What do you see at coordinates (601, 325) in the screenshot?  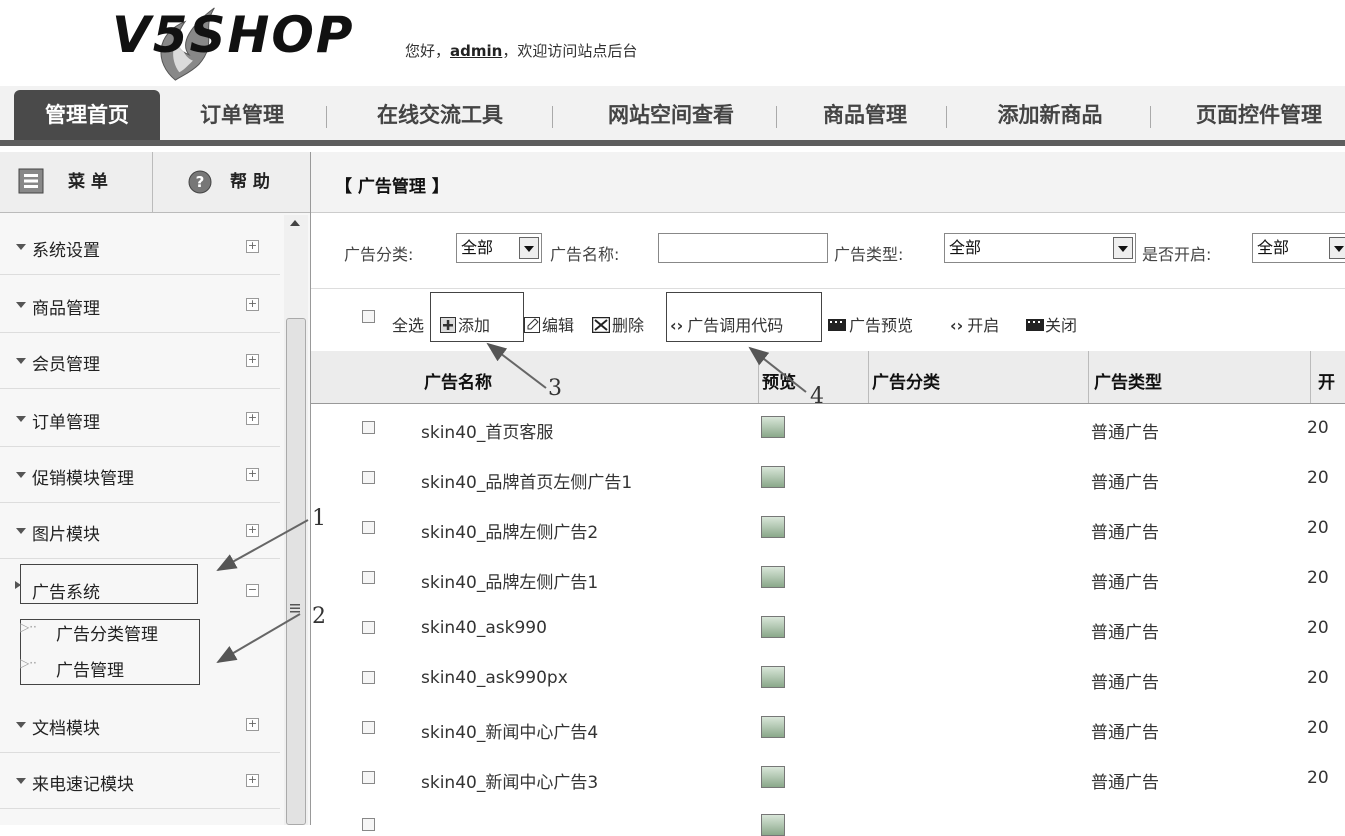 I see `delete-x-icon` at bounding box center [601, 325].